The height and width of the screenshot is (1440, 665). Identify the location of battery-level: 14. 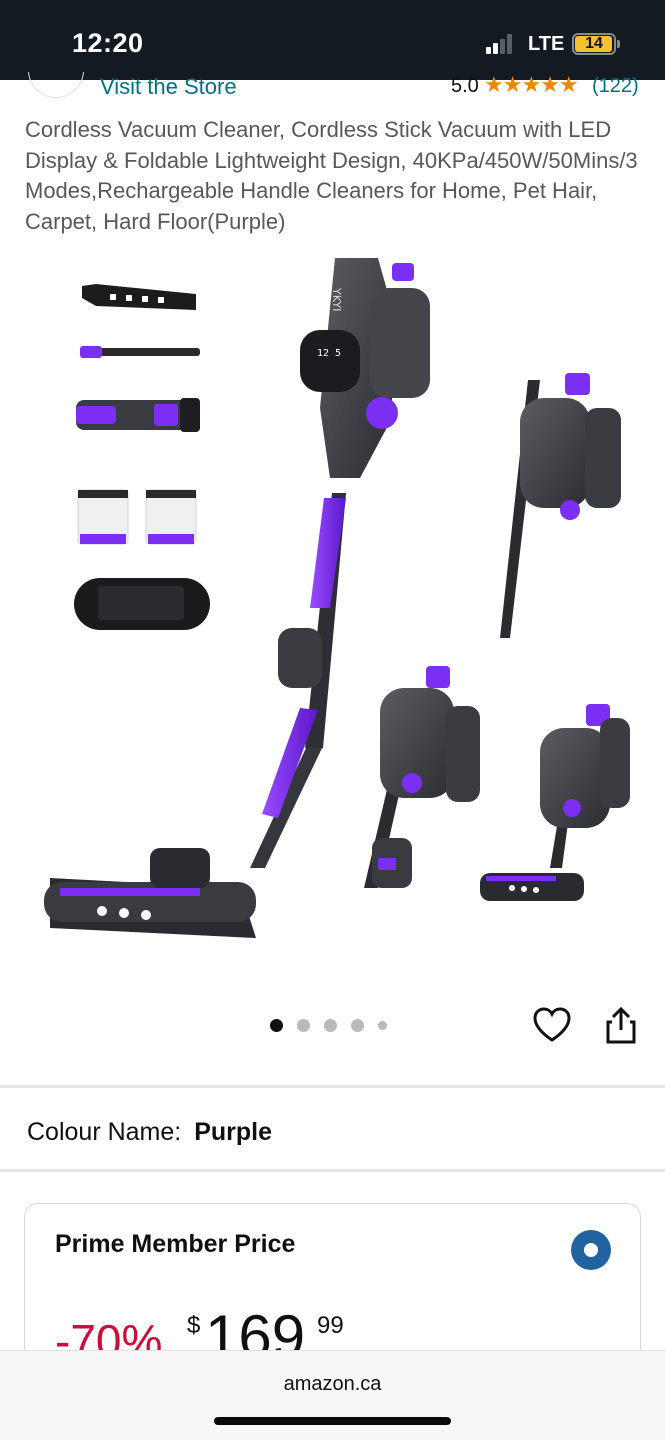
(594, 43).